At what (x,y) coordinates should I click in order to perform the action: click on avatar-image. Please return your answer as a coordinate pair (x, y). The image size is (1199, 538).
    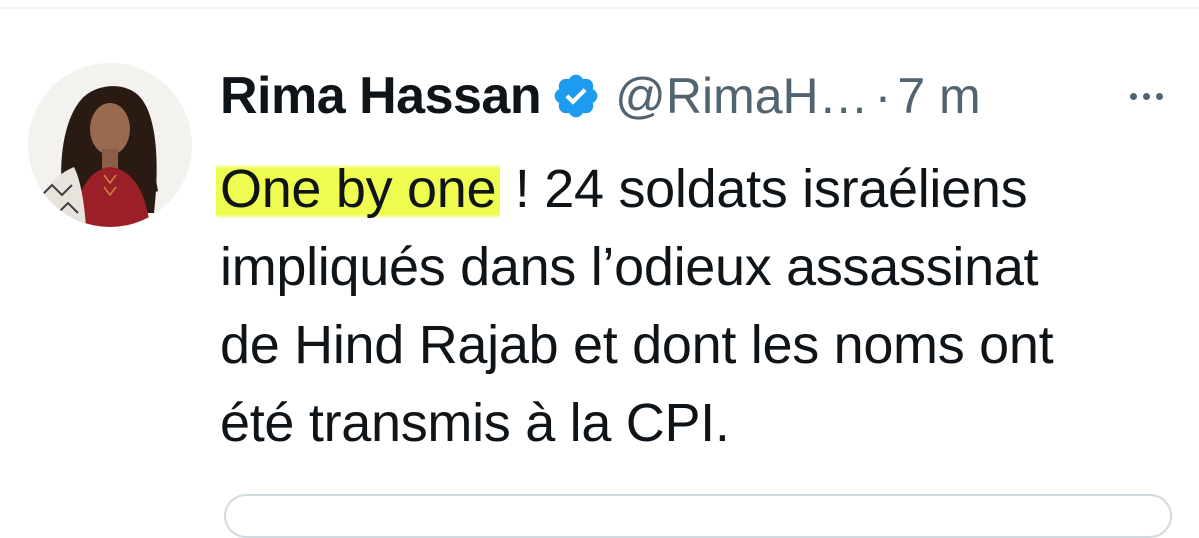
    Looking at the image, I should click on (110, 145).